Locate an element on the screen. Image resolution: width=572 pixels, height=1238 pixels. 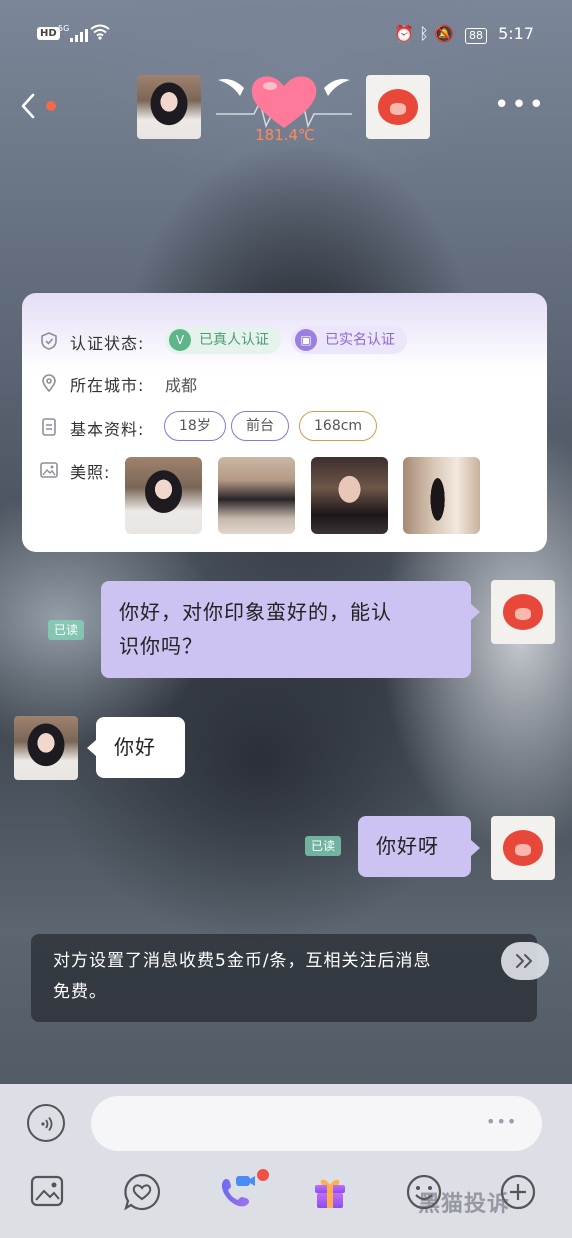
notice-text: 免费。 is located at coordinates (80, 992).